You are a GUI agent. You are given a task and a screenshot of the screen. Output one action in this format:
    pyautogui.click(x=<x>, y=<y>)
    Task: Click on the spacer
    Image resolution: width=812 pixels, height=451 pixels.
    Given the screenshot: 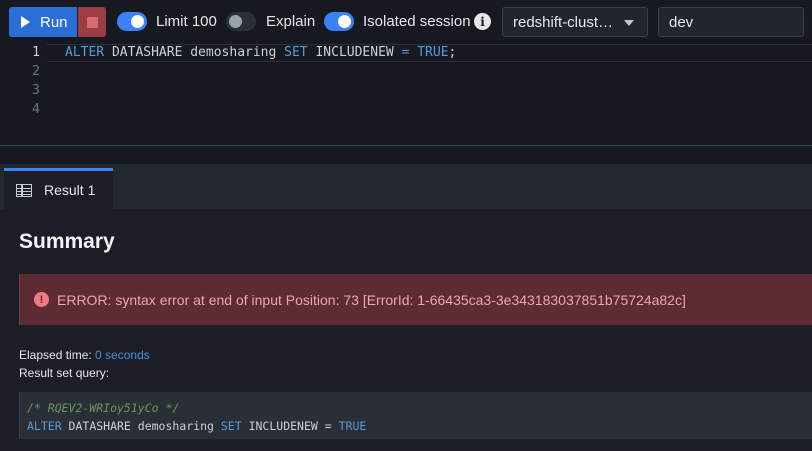 What is the action you would take?
    pyautogui.click(x=406, y=155)
    